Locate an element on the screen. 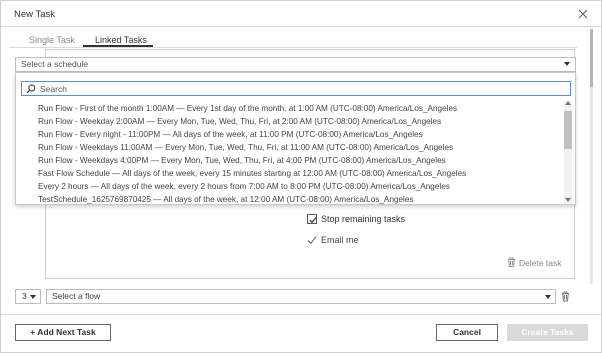 This screenshot has width=602, height=353. options-scrollbar-thumb is located at coordinates (568, 130).